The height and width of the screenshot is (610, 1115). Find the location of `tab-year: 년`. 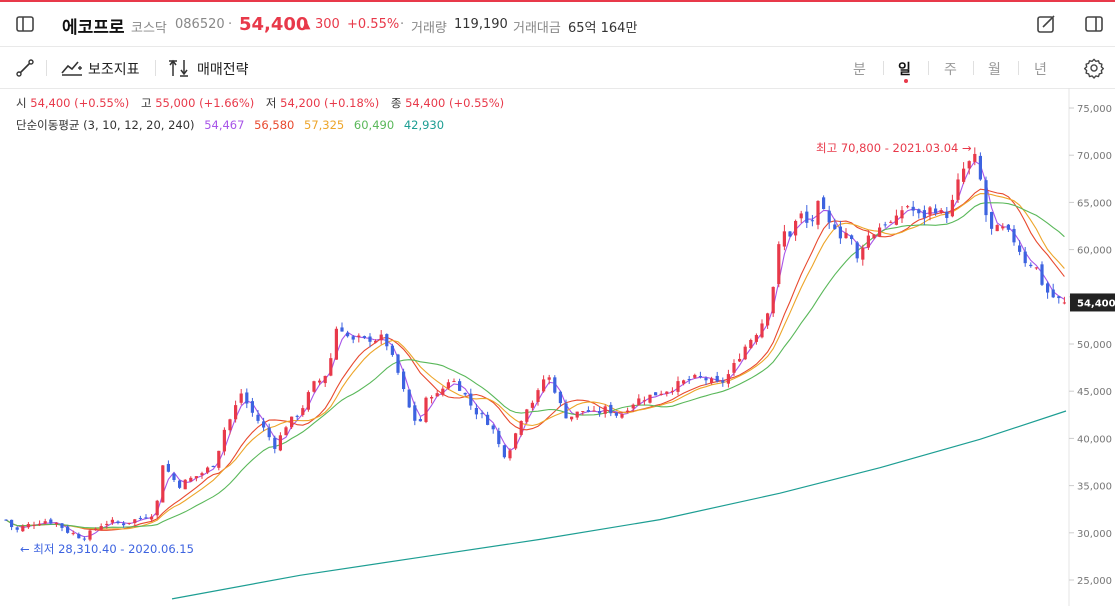

tab-year: 년 is located at coordinates (1040, 69).